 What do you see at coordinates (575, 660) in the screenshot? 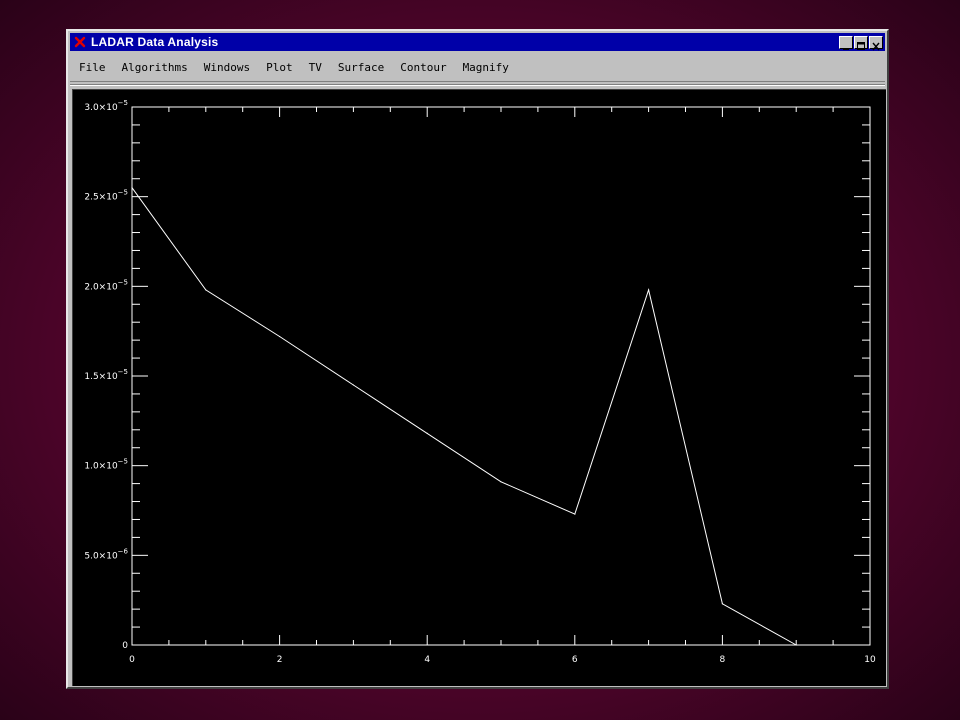
I see `x-tick-label: 6` at bounding box center [575, 660].